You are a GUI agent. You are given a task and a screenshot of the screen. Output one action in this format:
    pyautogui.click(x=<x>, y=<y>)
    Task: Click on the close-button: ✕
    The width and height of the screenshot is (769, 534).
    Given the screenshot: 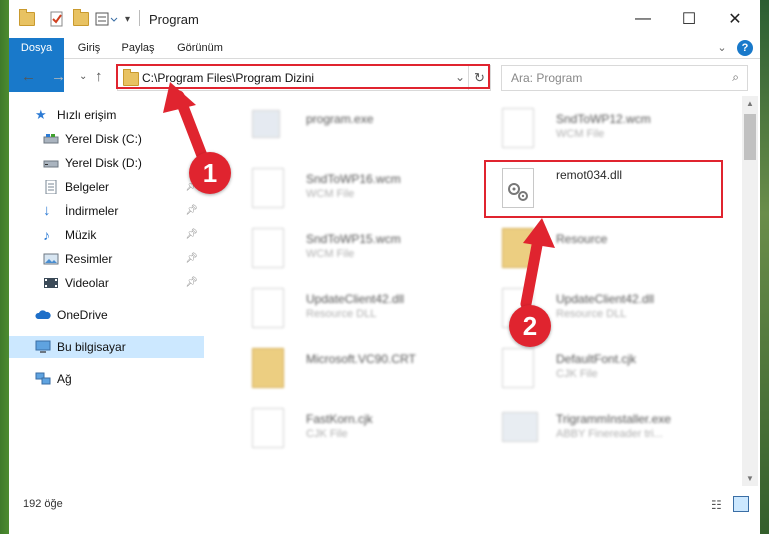 What is the action you would take?
    pyautogui.click(x=735, y=19)
    